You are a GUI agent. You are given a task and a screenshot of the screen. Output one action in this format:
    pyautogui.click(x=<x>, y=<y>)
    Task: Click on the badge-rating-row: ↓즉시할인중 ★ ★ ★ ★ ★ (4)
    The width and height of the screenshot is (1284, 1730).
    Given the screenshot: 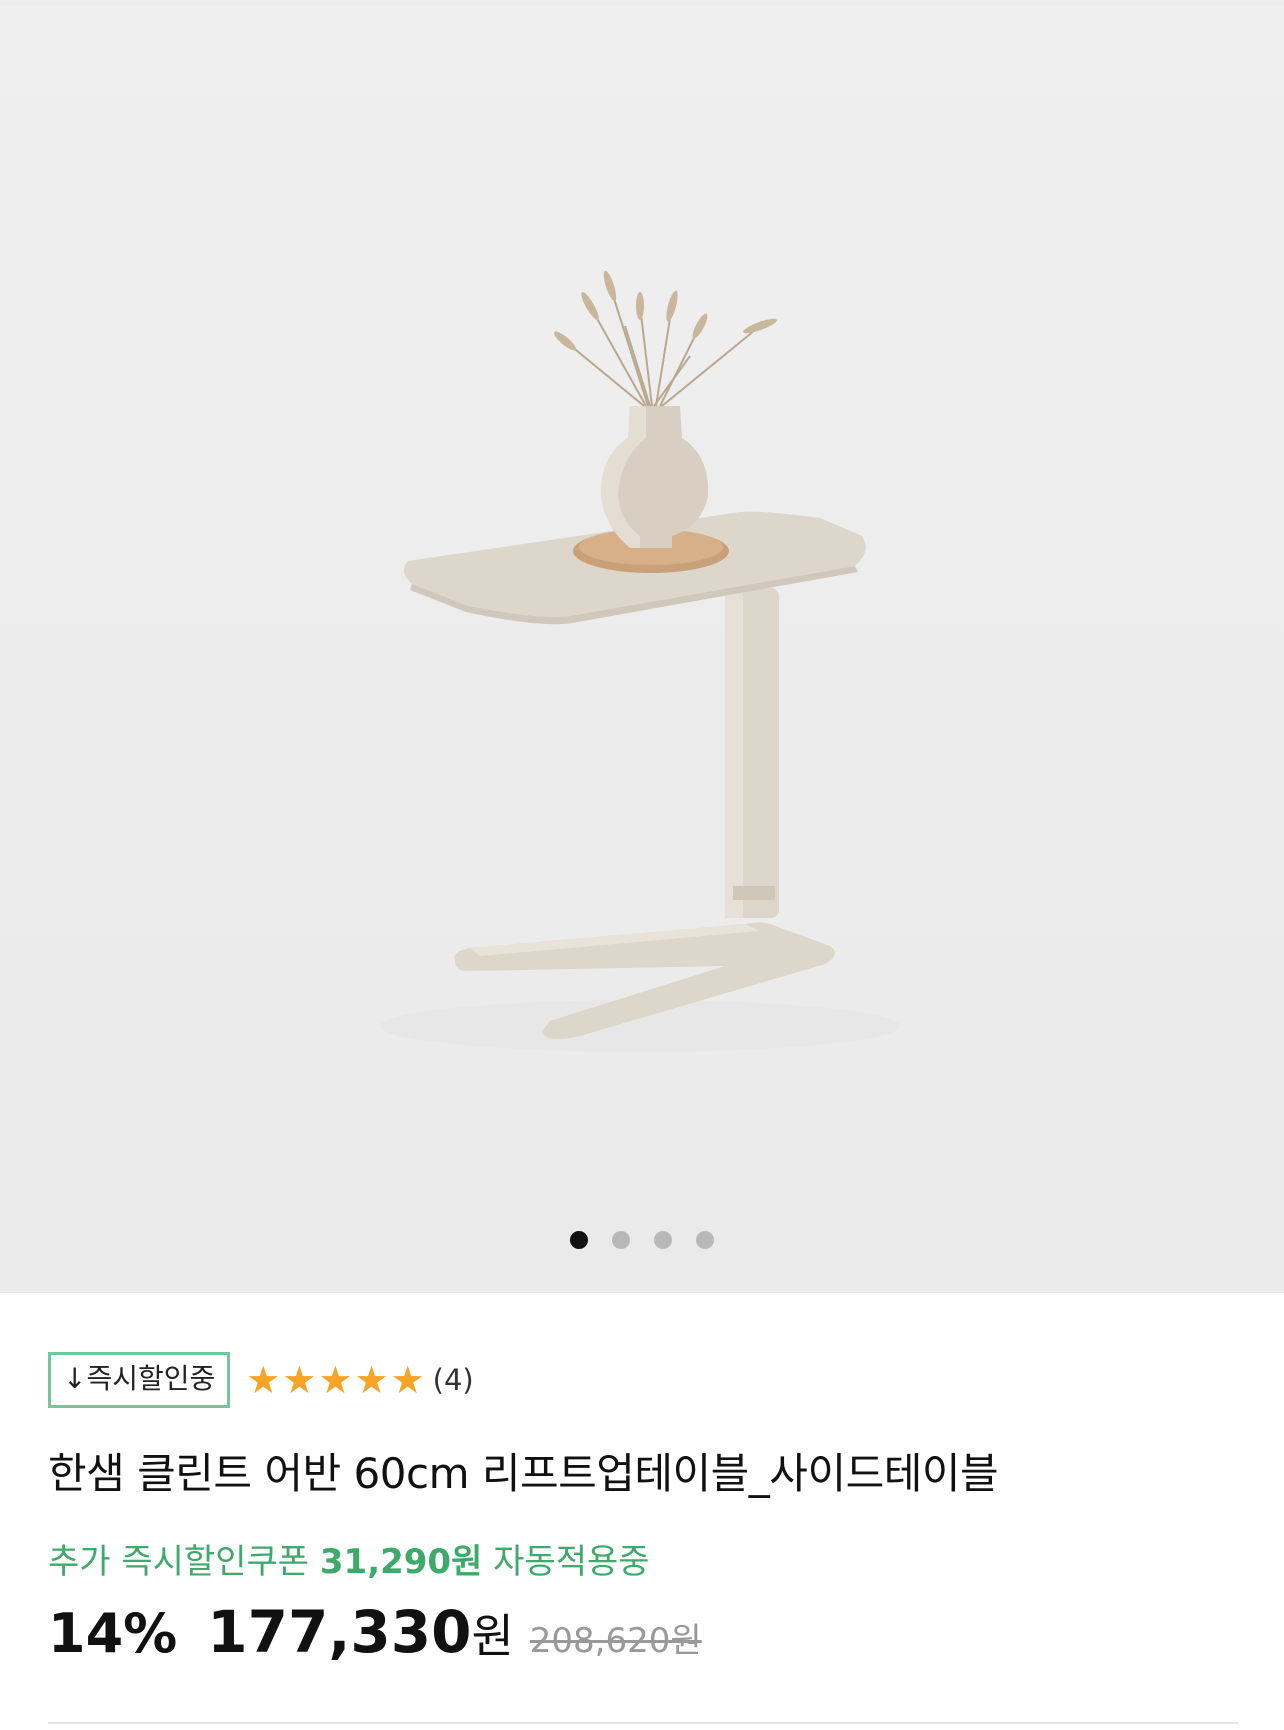 What is the action you would take?
    pyautogui.click(x=643, y=1380)
    